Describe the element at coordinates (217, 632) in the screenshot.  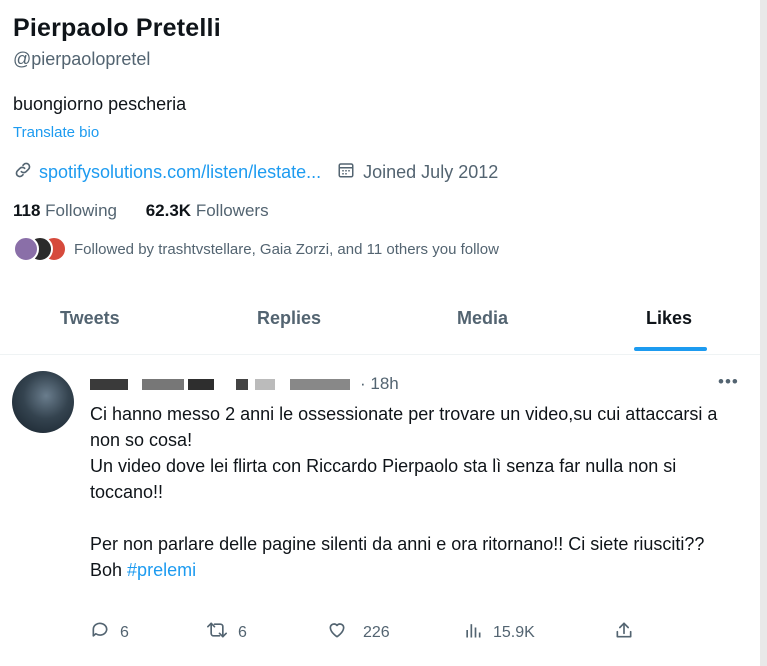
I see `retweet-icon` at that location.